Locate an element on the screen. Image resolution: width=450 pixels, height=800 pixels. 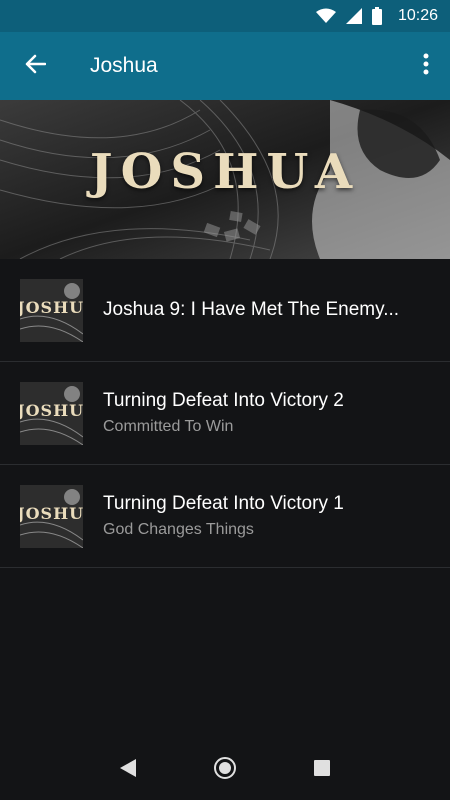
page-title: Joshua is located at coordinates (124, 65).